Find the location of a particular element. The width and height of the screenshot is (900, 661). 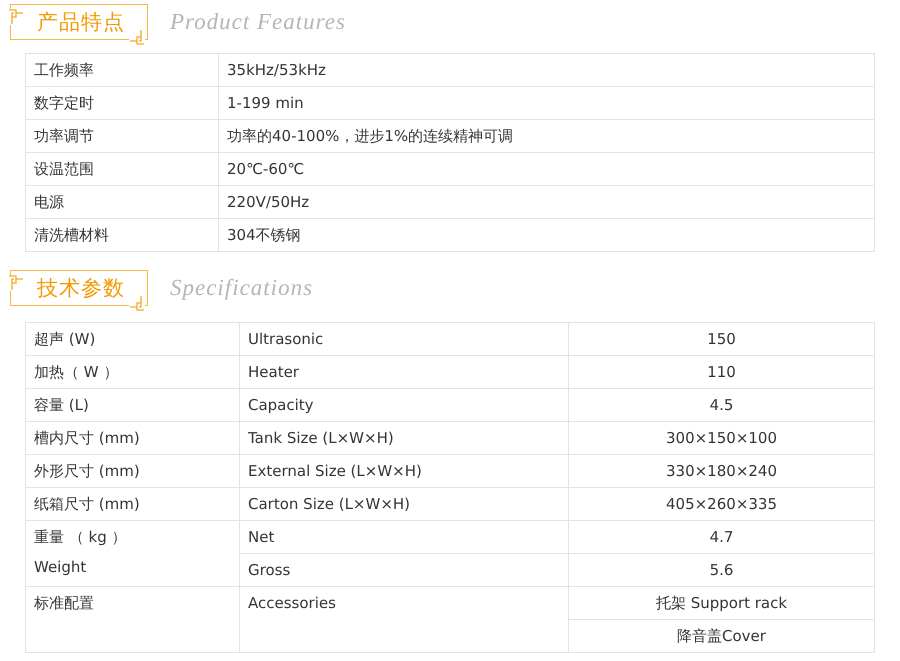

spec-label: 重量 （ kg ） is located at coordinates (81, 537).